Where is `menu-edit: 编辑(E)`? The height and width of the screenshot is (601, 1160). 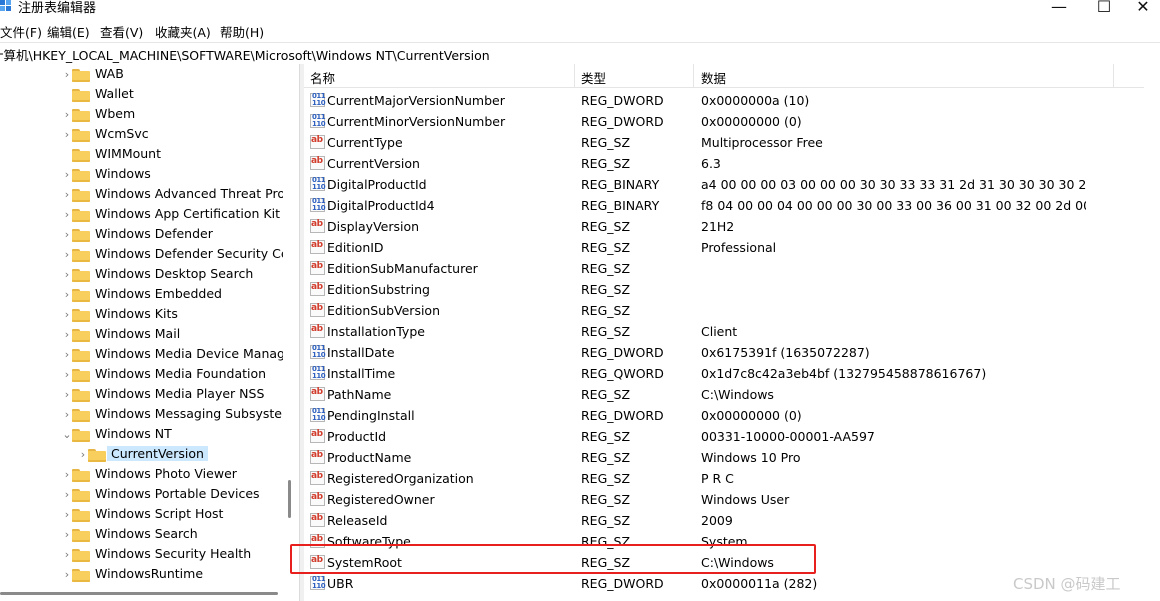 menu-edit: 编辑(E) is located at coordinates (68, 31).